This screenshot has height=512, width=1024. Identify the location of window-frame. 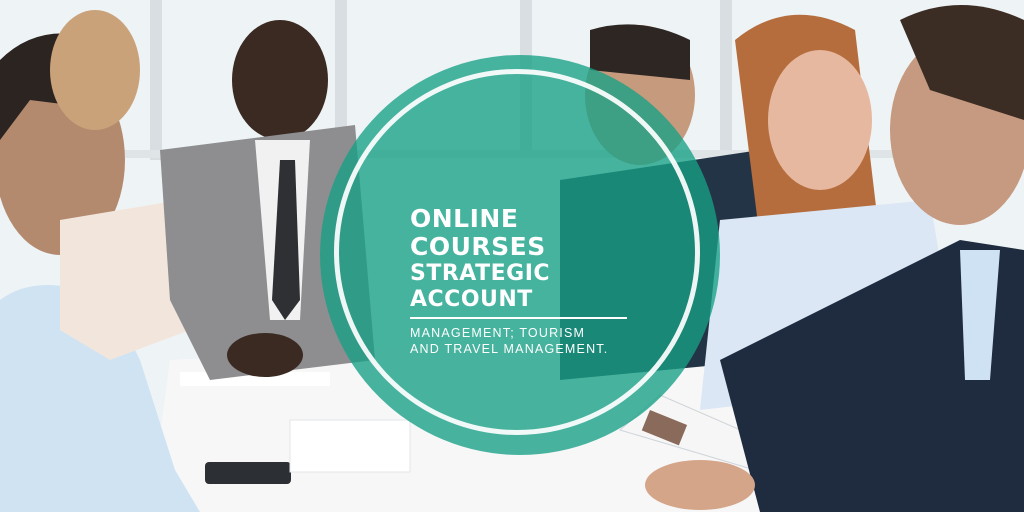
(156, 80).